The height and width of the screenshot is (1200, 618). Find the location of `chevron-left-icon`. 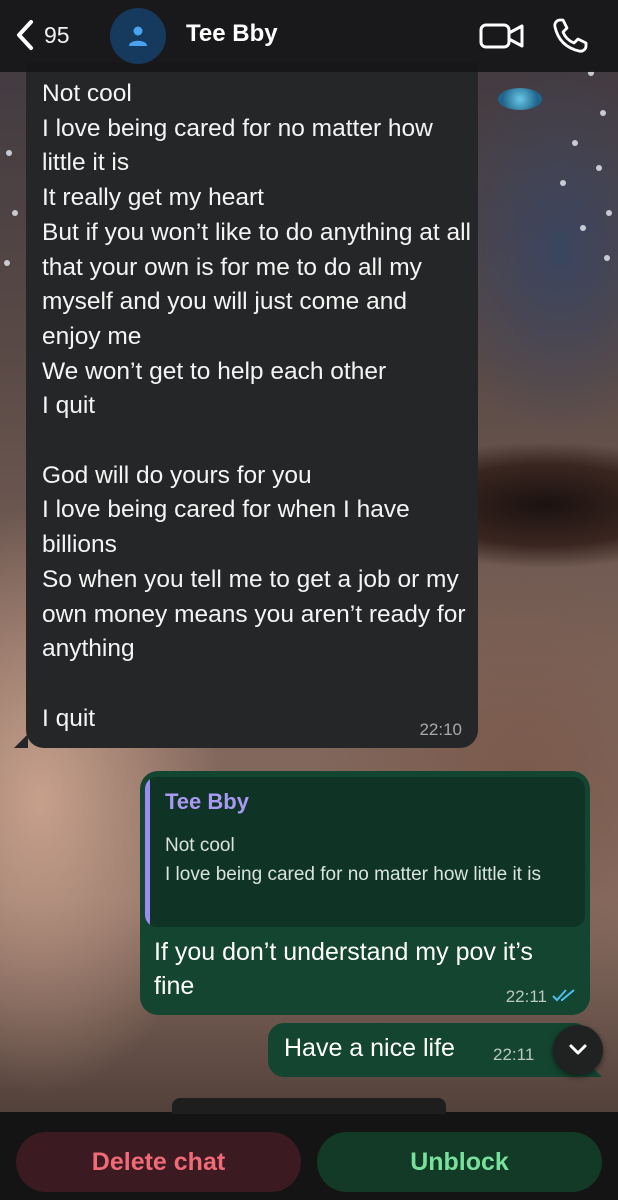

chevron-left-icon is located at coordinates (25, 35).